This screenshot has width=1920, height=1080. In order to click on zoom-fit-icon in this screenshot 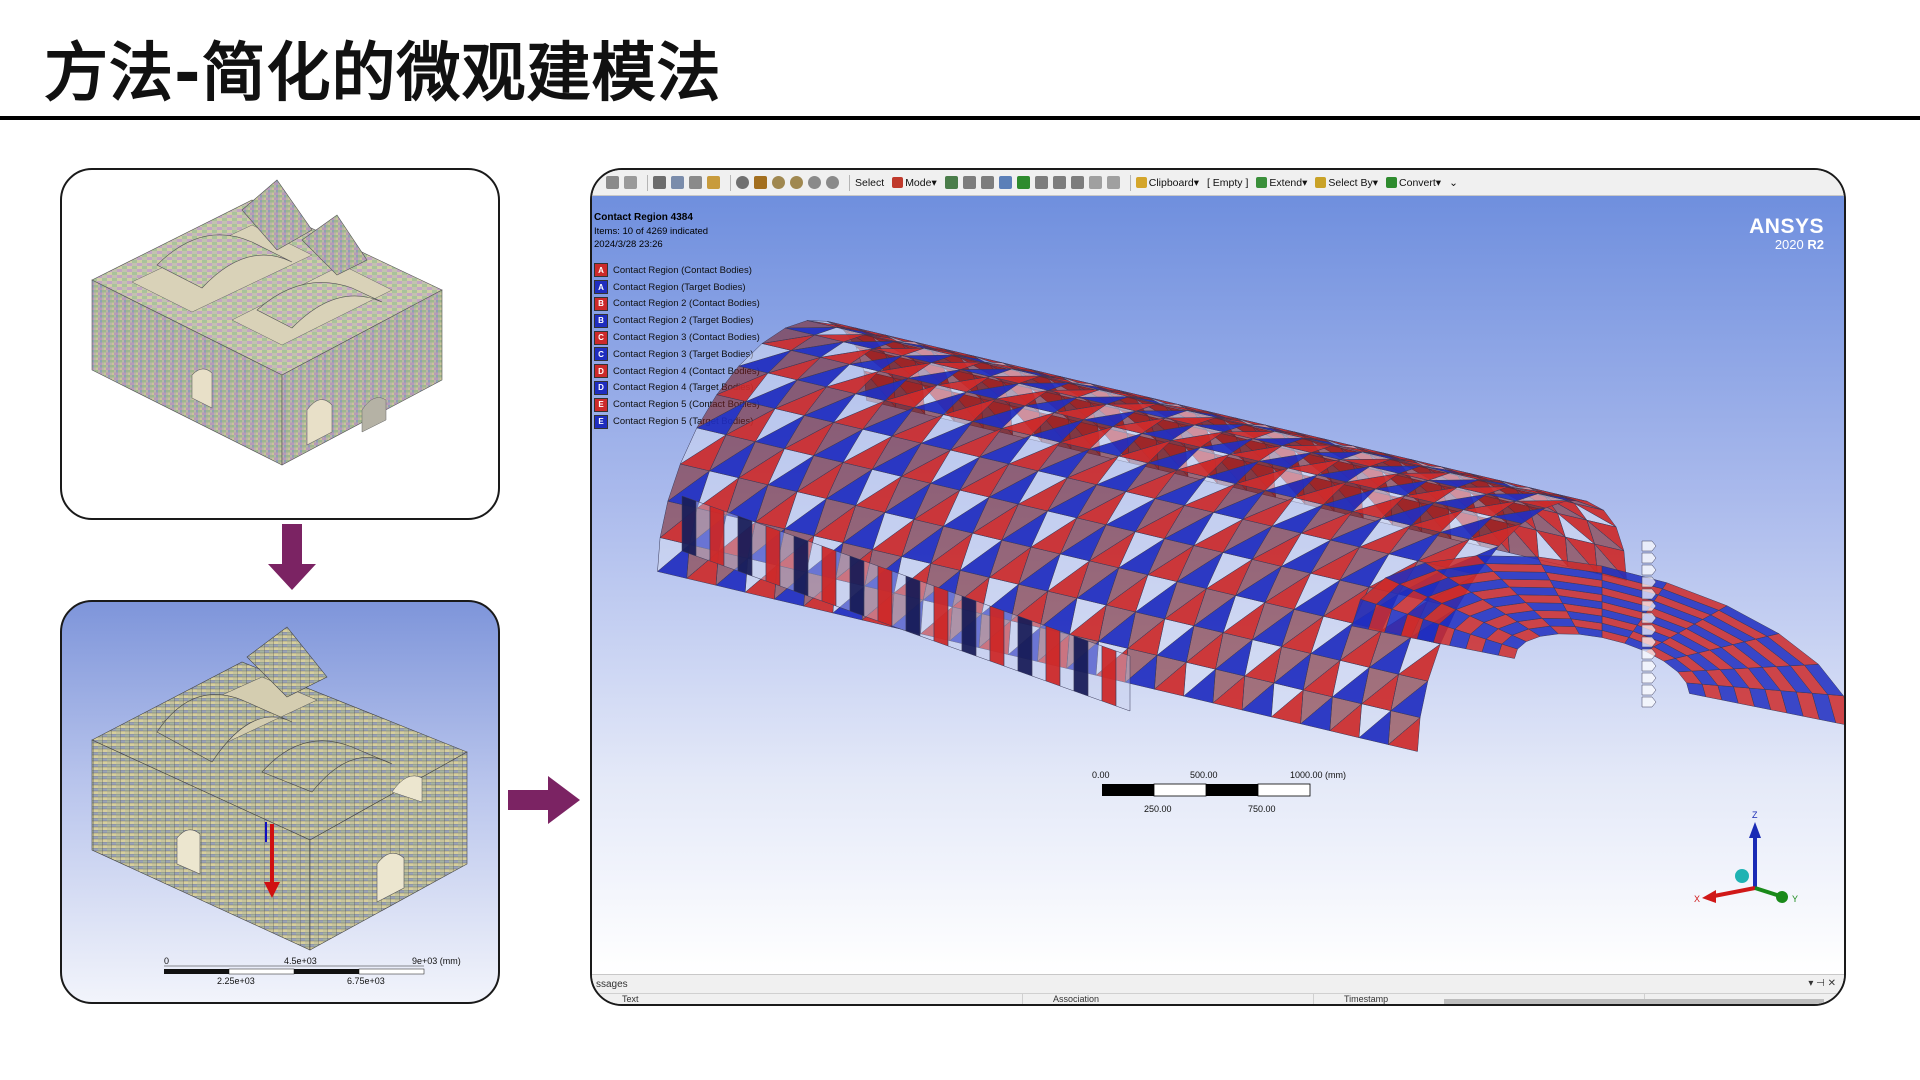, I will do `click(796, 182)`.